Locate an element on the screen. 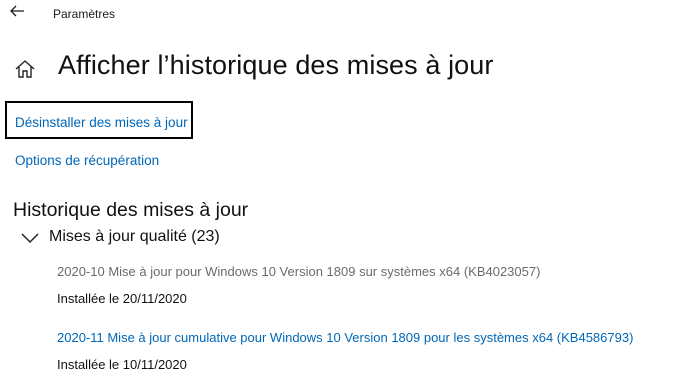 The height and width of the screenshot is (390, 681). section-title: Historique des mises à jour is located at coordinates (131, 210).